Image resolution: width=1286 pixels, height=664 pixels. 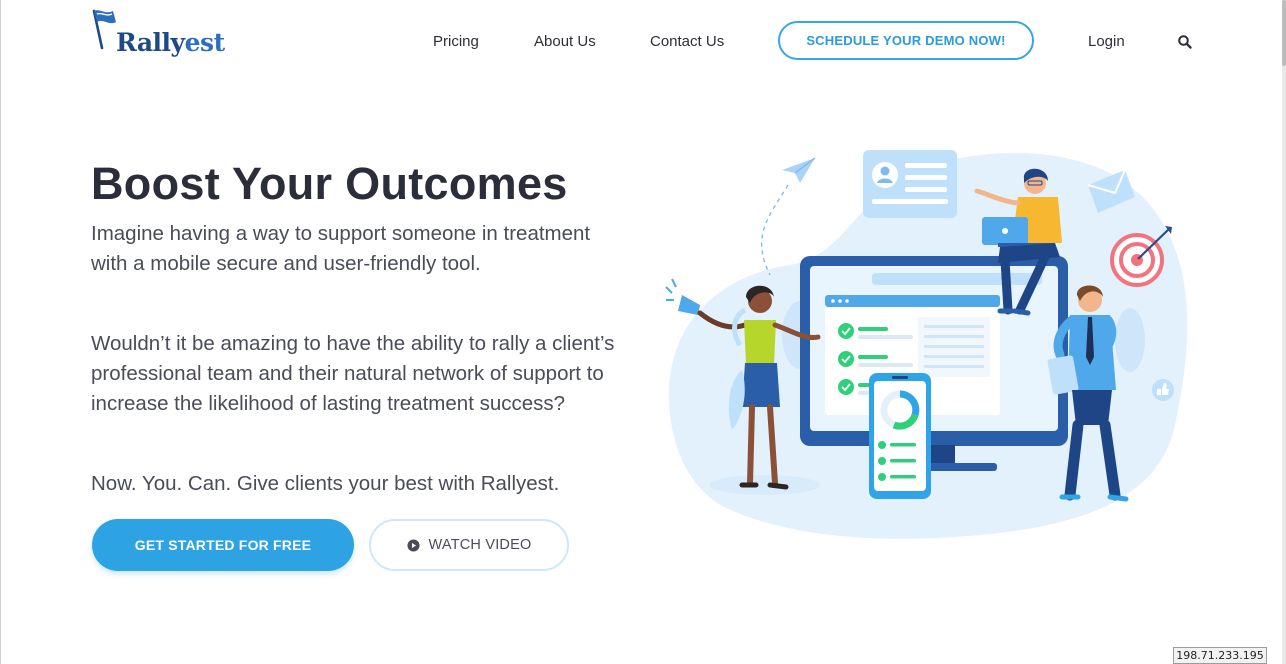 I want to click on watch-video-label: WATCH VIDEO, so click(x=480, y=545).